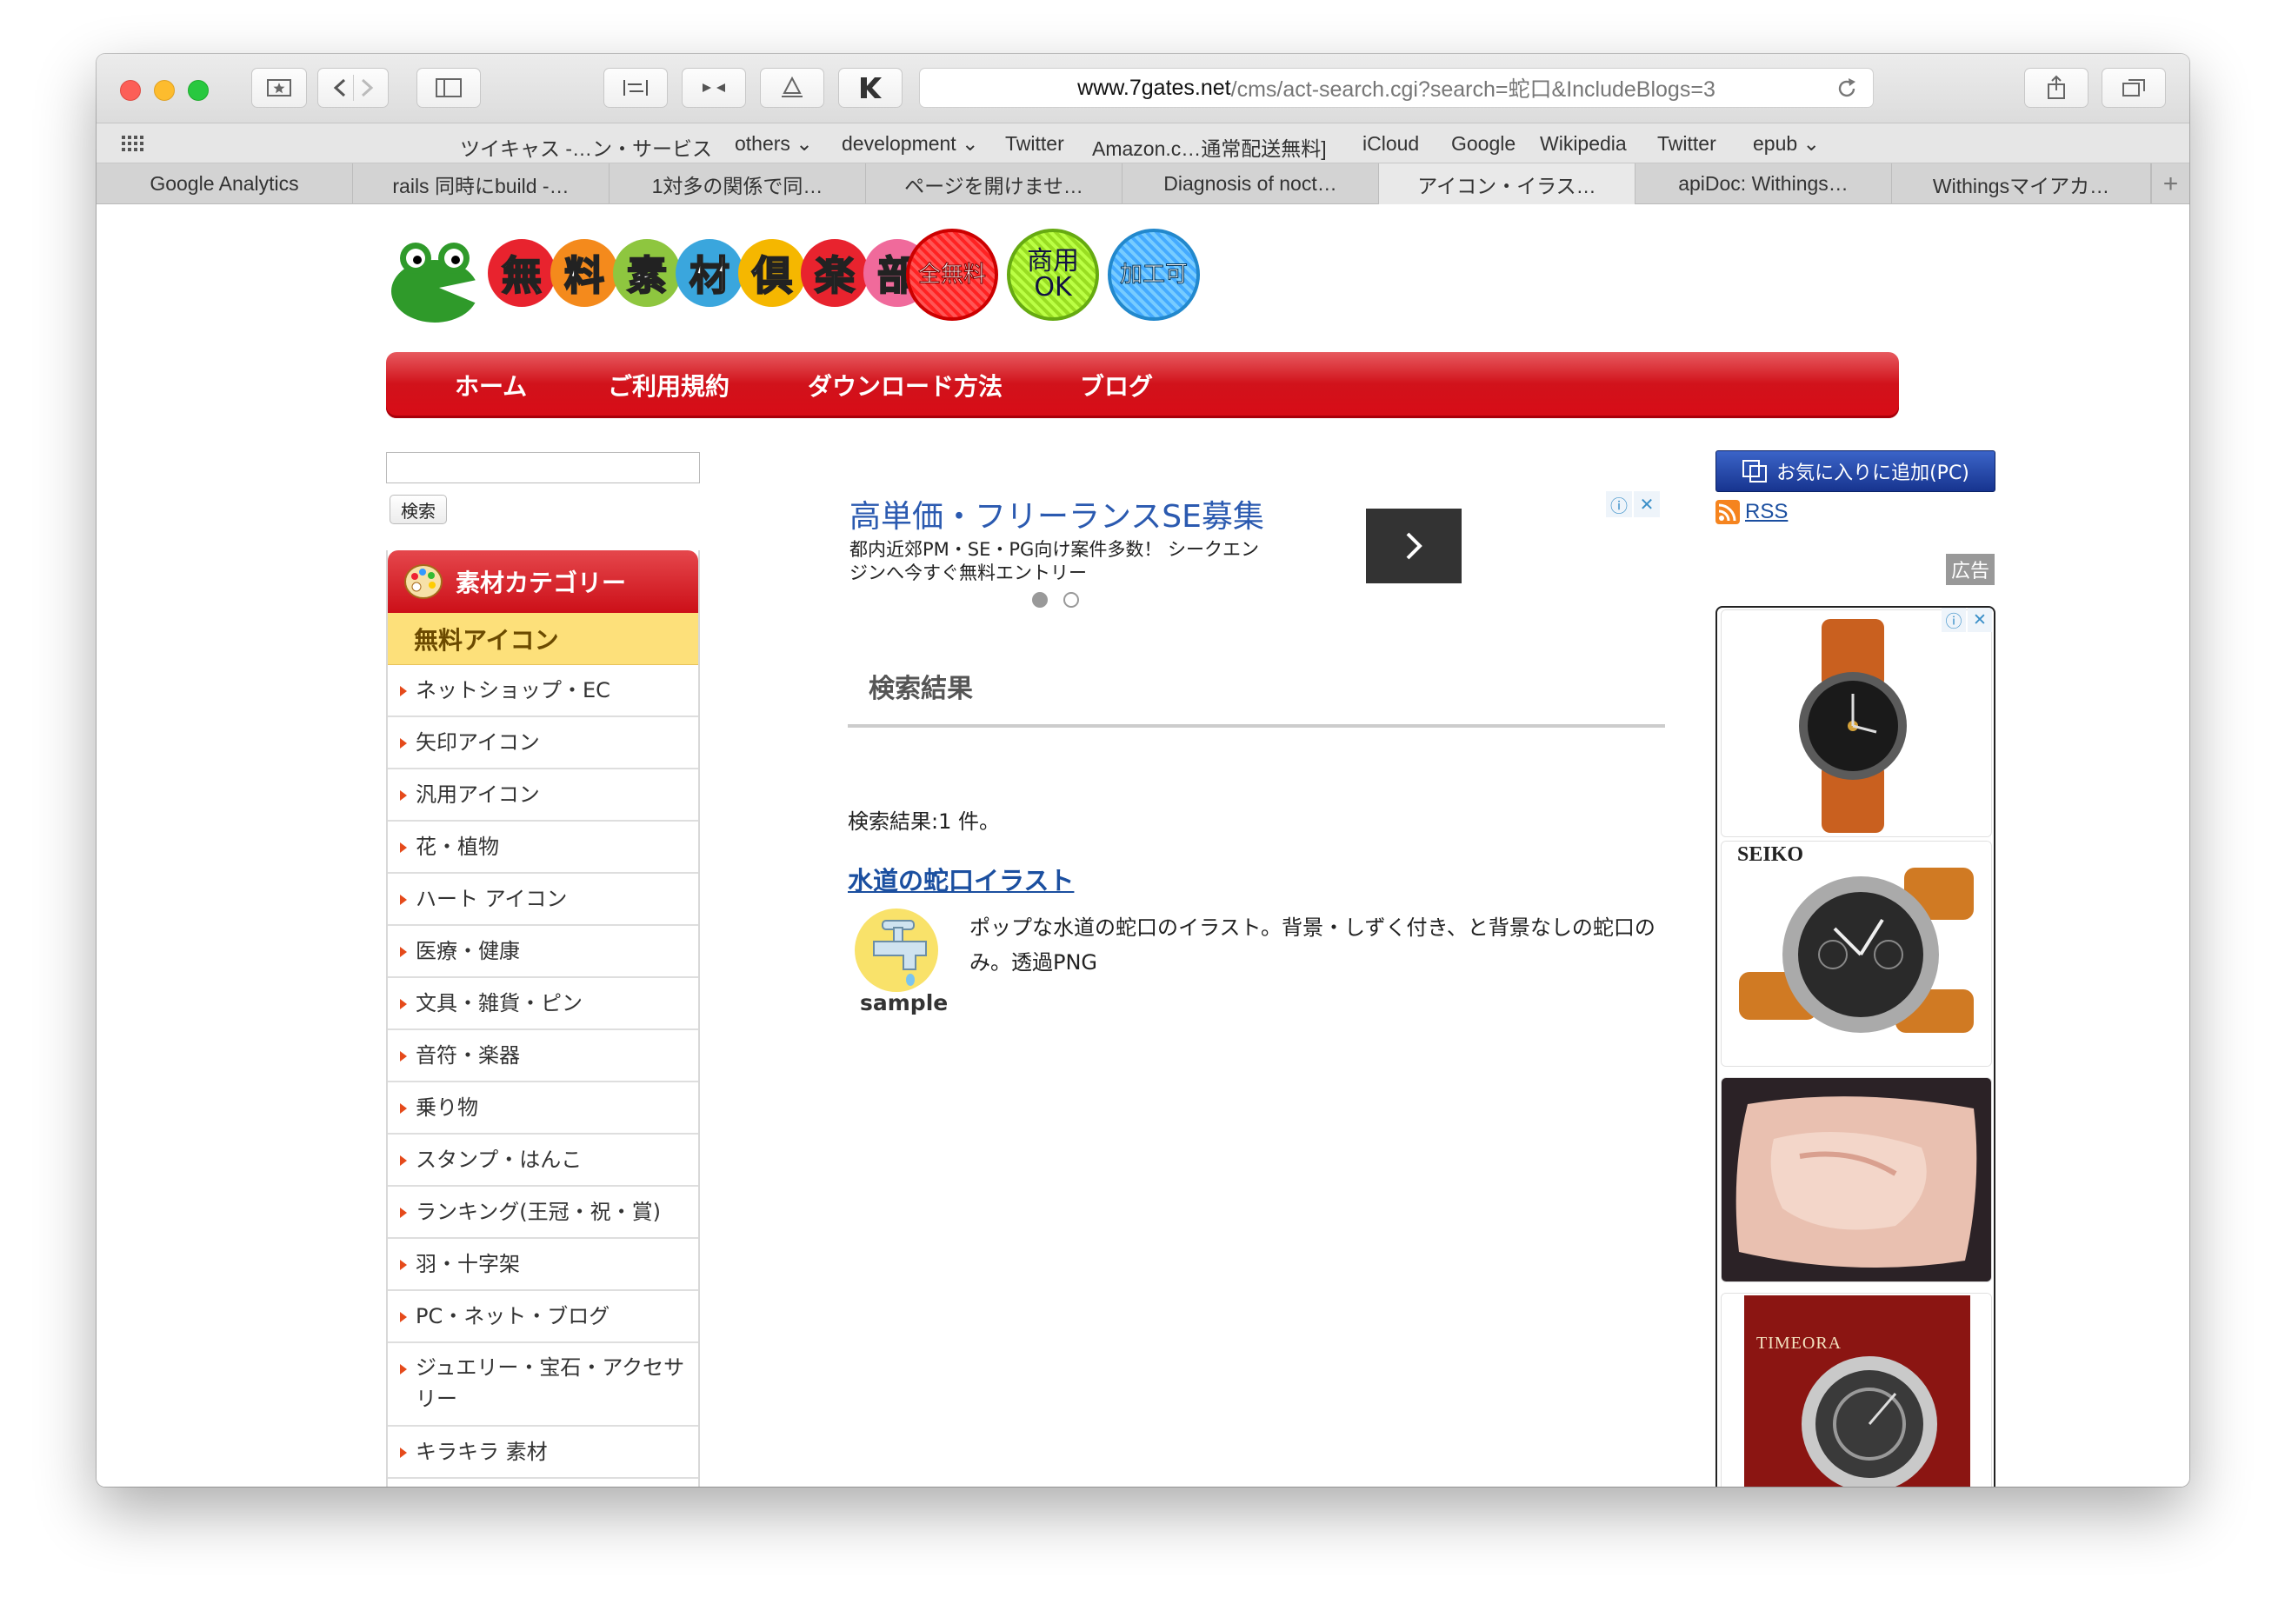 The width and height of the screenshot is (2285, 1624). Describe the element at coordinates (543, 1317) in the screenshot. I see `category-item: PC・ネット・ブログ` at that location.